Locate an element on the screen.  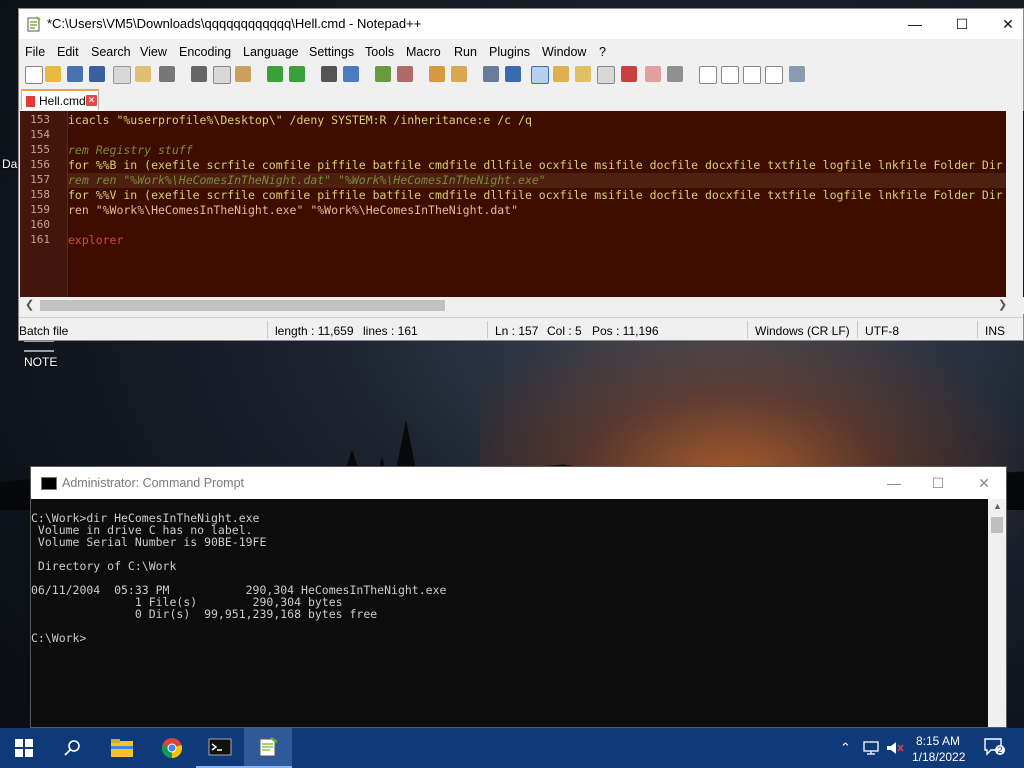
record-macro-icon is located at coordinates (708, 75).